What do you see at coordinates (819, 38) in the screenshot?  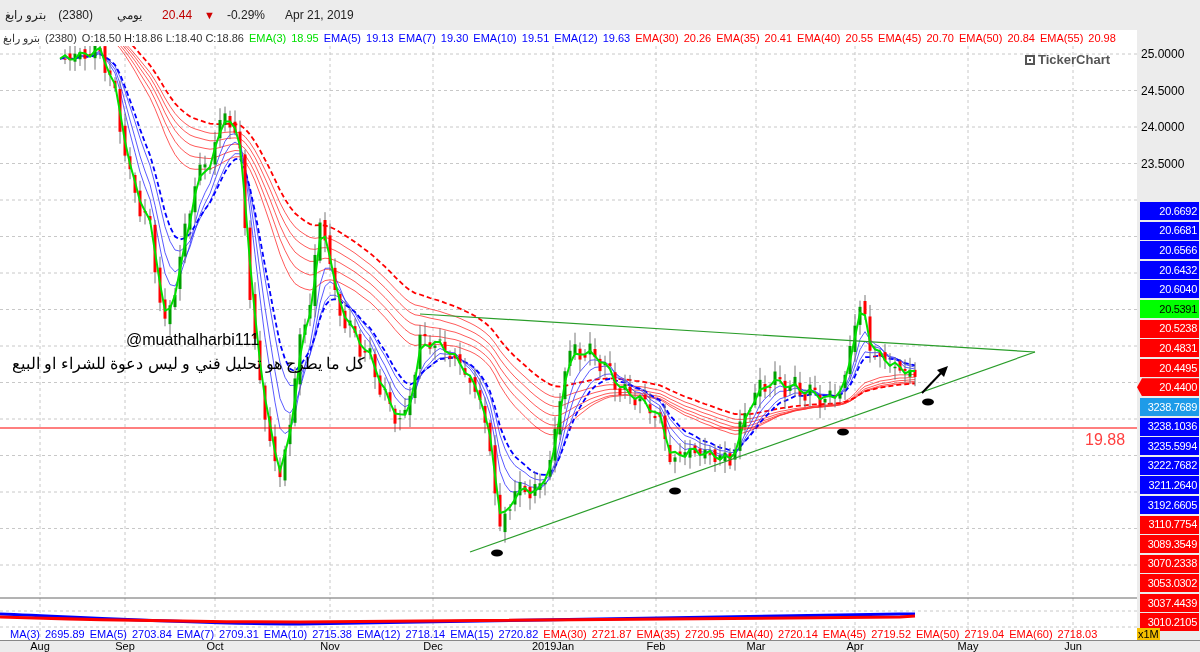 I see `ema-label: EMA(40)` at bounding box center [819, 38].